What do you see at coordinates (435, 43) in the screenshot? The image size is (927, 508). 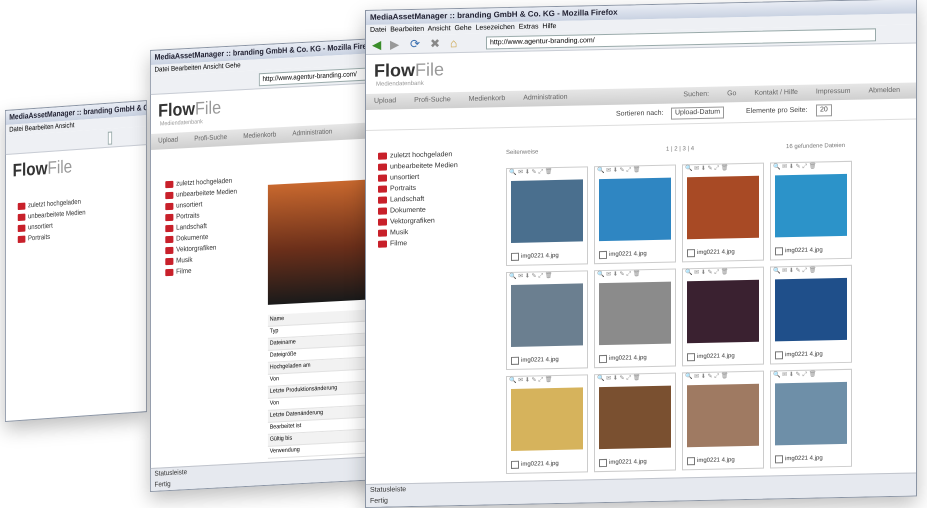 I see `stop-icon: ✖` at bounding box center [435, 43].